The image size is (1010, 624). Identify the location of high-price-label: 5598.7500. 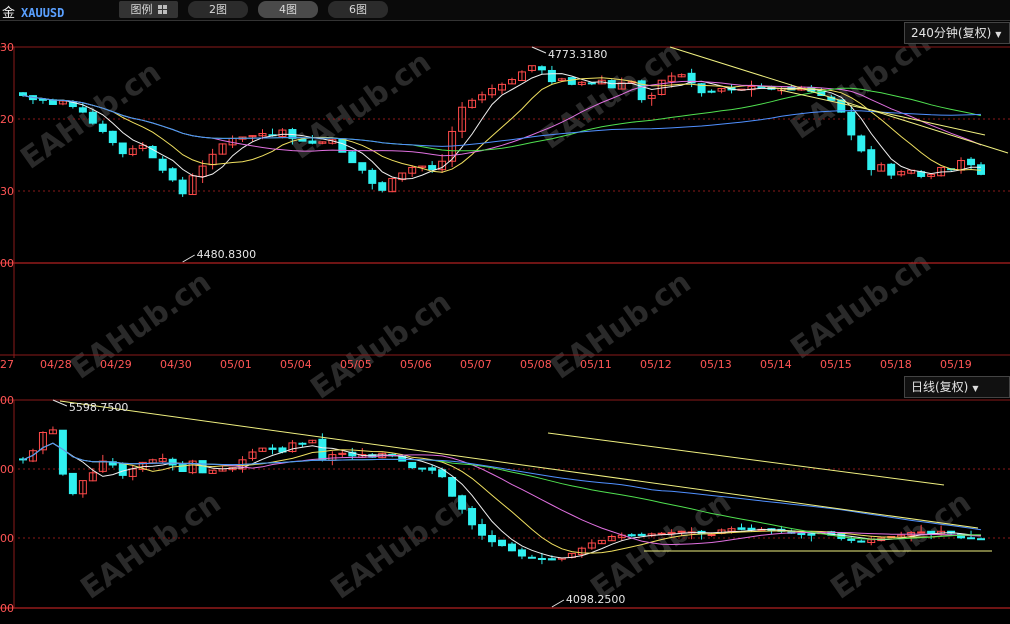
(98, 407).